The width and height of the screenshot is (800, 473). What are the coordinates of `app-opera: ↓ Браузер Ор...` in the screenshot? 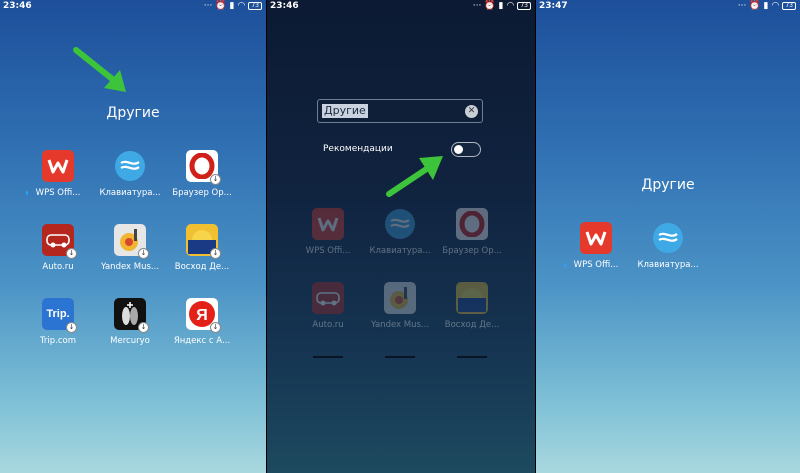 It's located at (202, 174).